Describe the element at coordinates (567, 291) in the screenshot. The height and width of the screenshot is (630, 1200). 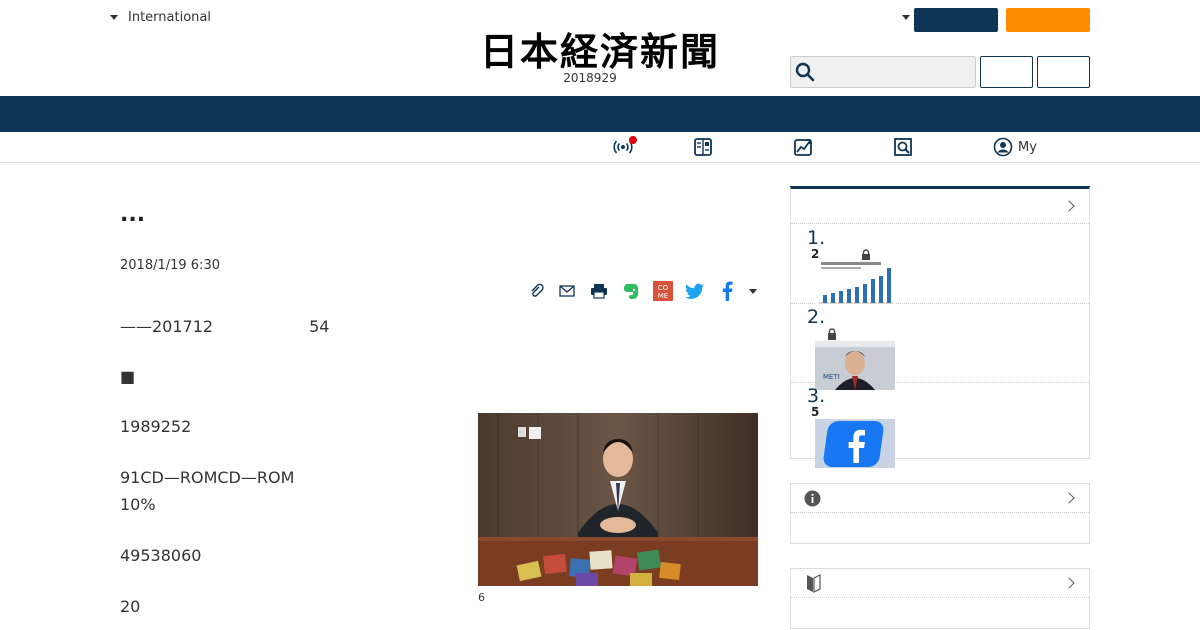
I see `mail-icon` at that location.